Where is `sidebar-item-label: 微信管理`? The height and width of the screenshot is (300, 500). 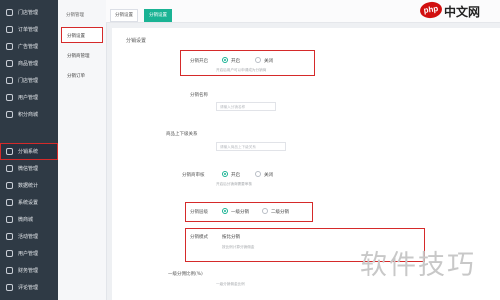
sidebar-item-label: 微信管理 is located at coordinates (28, 169).